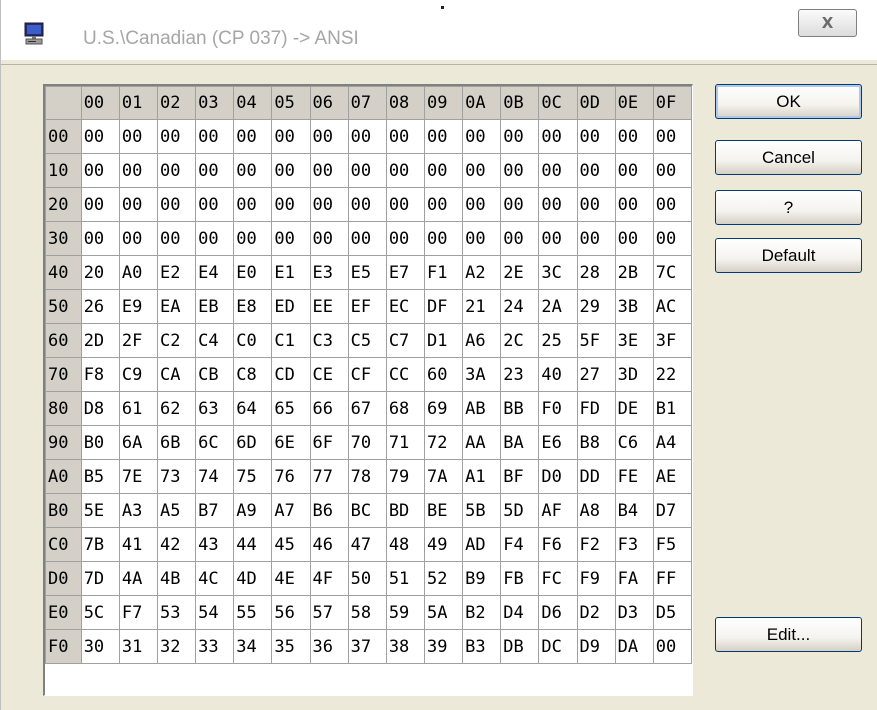 The width and height of the screenshot is (877, 710). I want to click on hex-cell: E2, so click(176, 272).